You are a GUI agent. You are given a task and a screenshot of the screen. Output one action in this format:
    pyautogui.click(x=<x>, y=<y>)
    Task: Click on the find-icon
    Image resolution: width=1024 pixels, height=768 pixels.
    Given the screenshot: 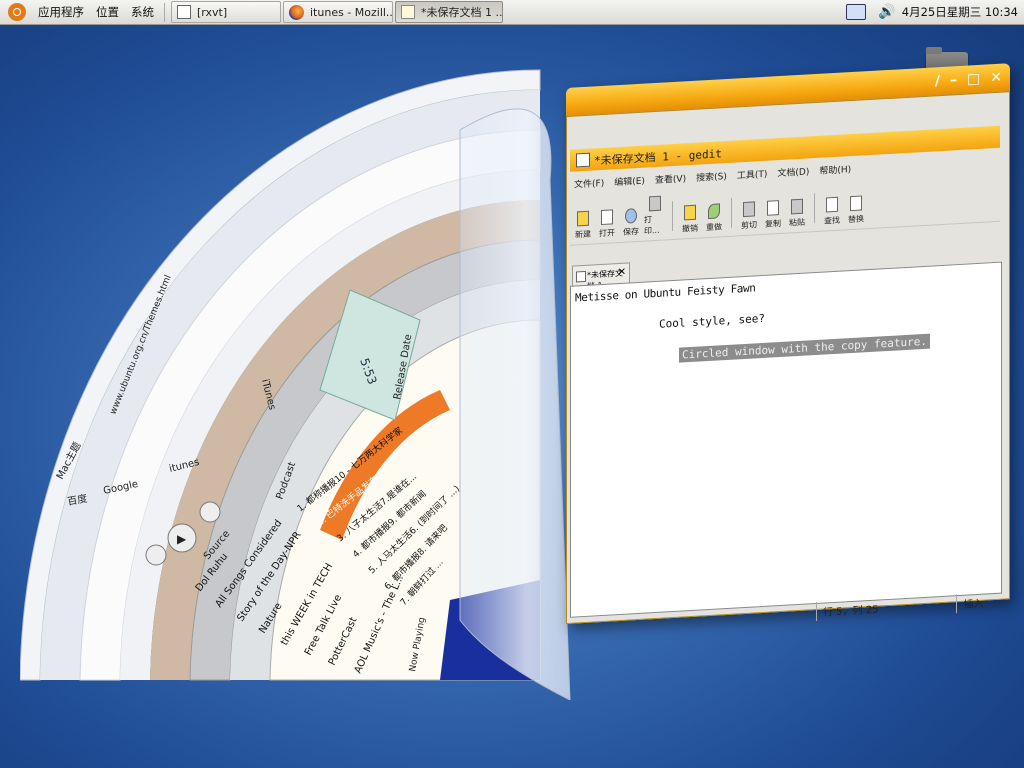 What is the action you would take?
    pyautogui.click(x=832, y=204)
    